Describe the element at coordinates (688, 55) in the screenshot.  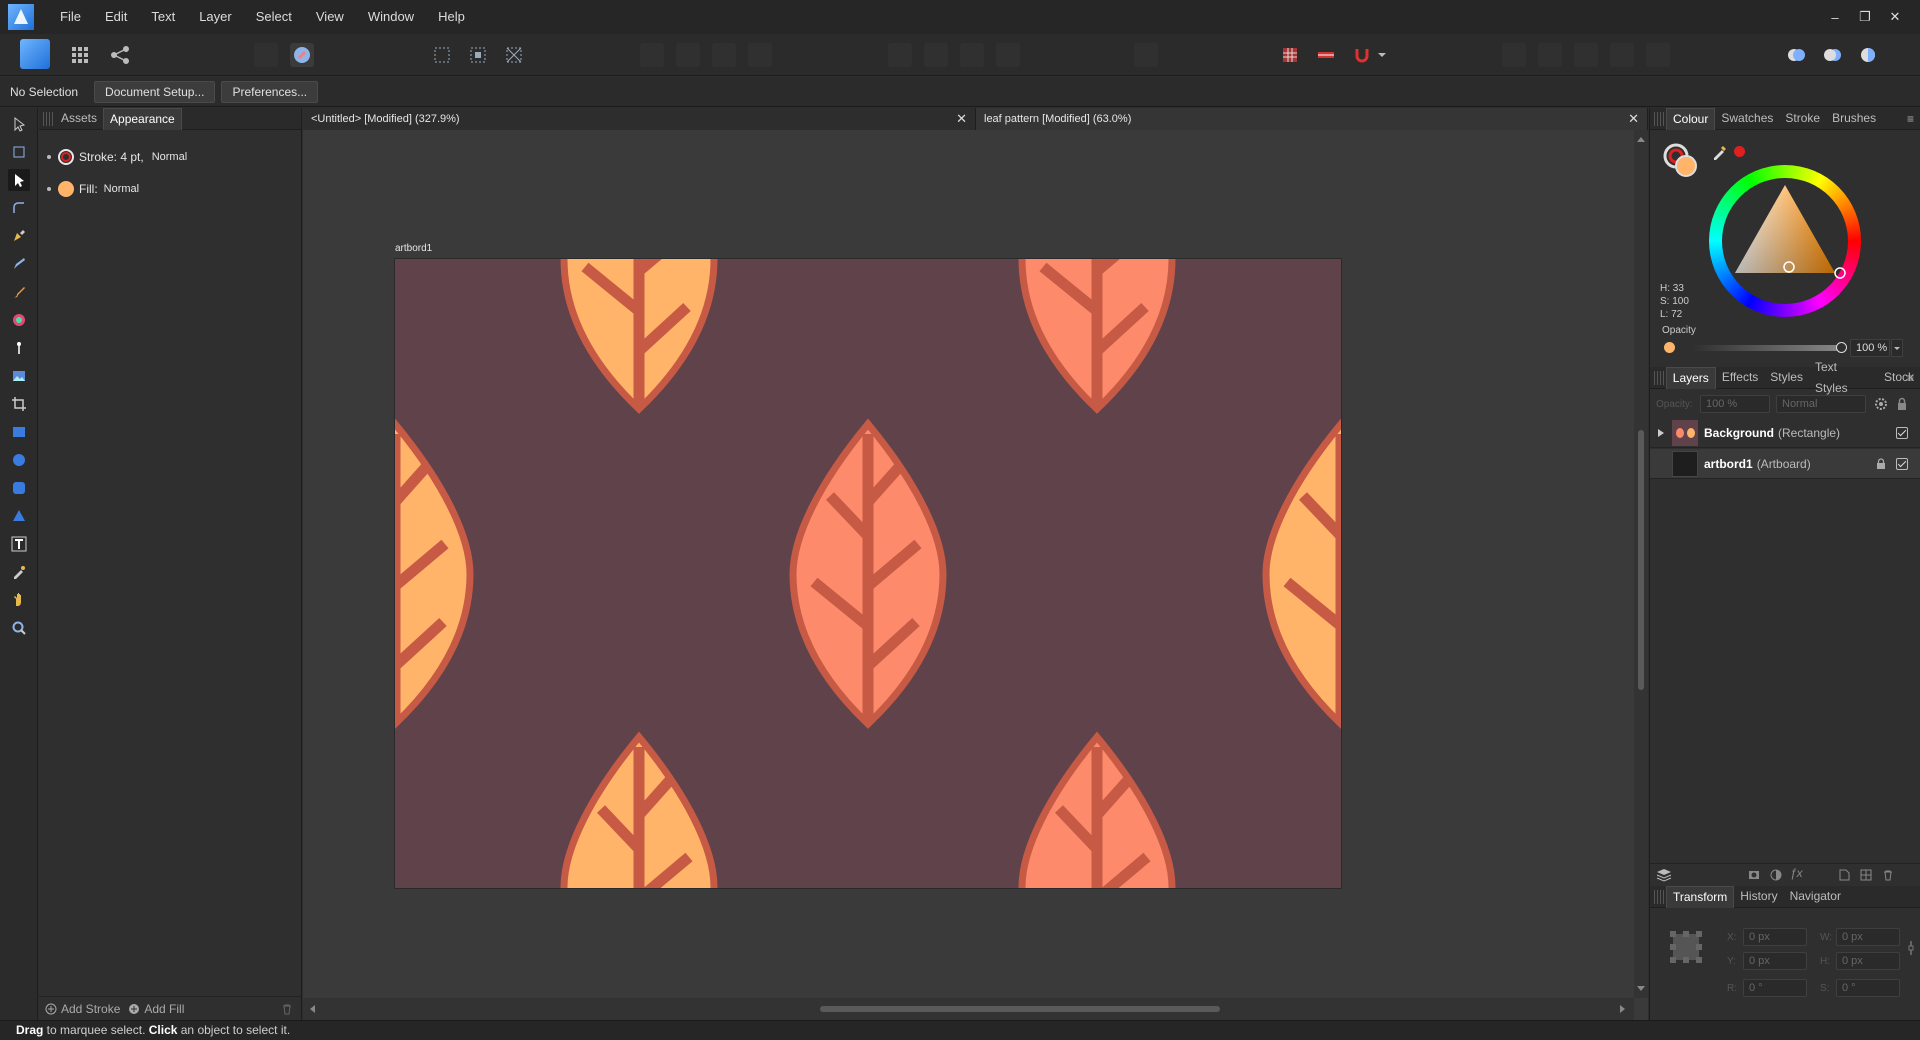
I see `boolean-subtract-icon` at that location.